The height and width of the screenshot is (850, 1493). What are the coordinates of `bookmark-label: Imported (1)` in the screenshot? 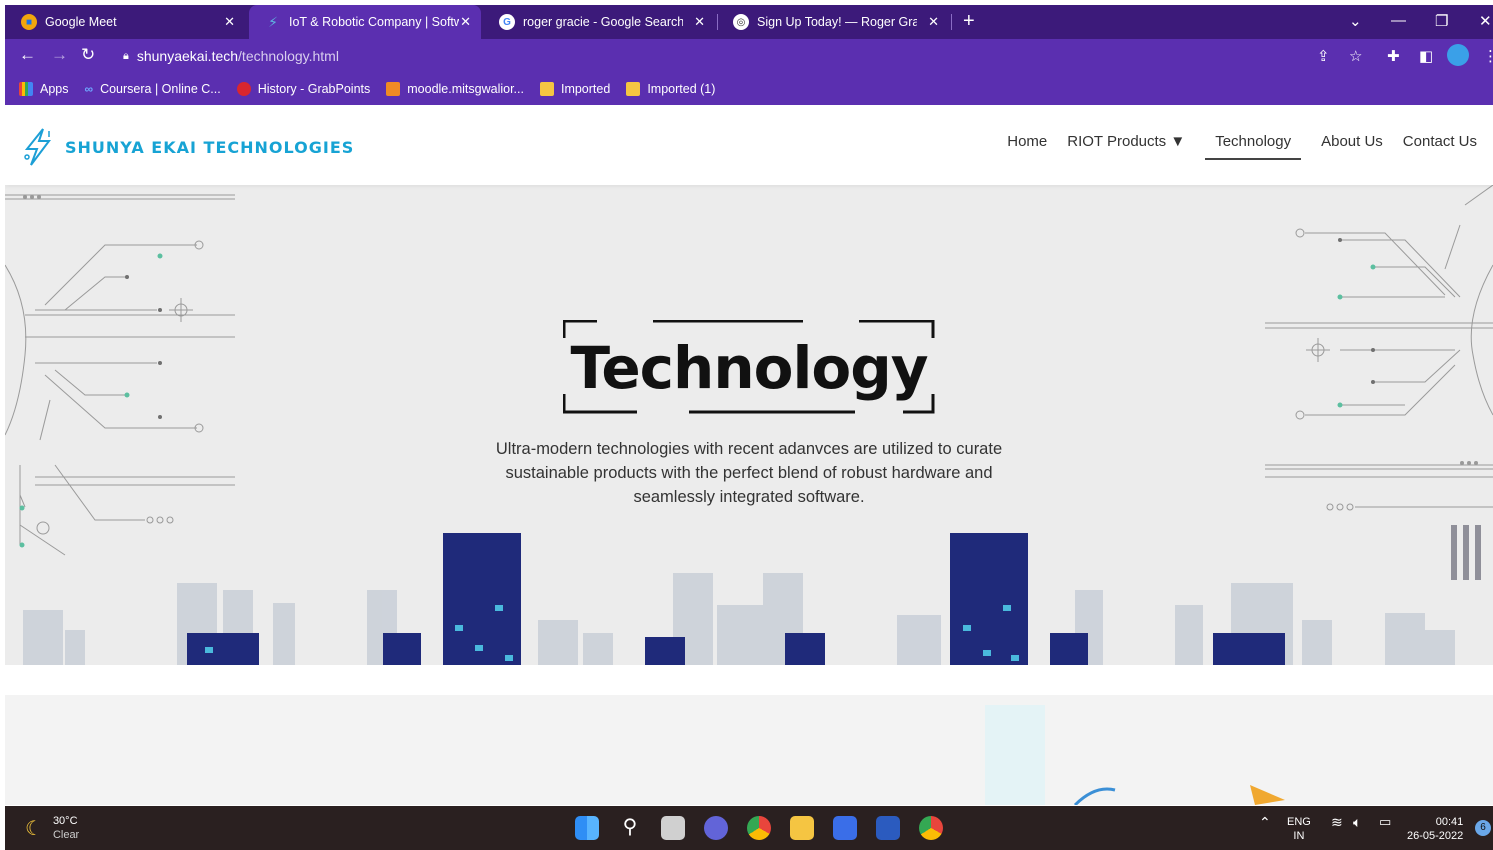 It's located at (681, 89).